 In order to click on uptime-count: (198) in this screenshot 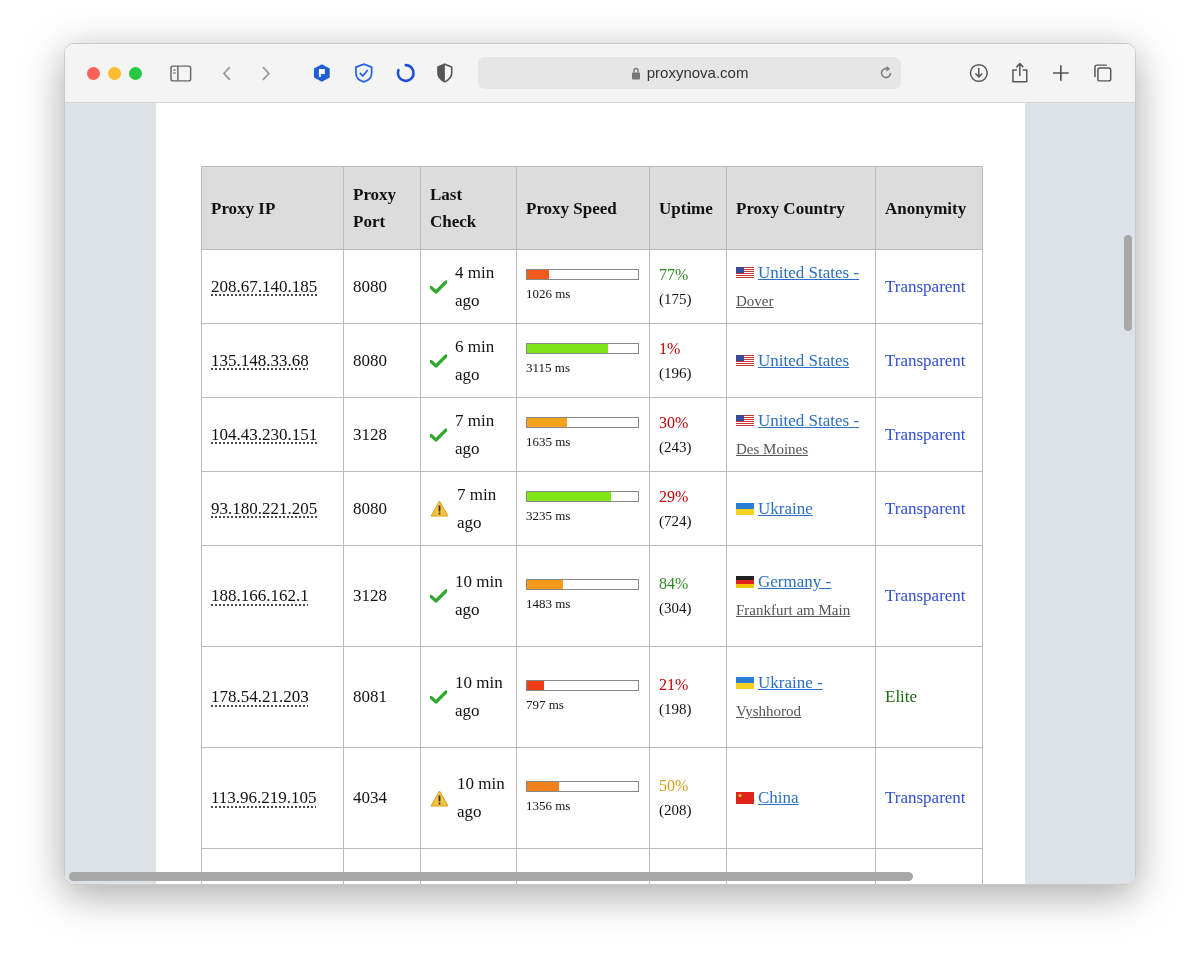, I will do `click(676, 709)`.